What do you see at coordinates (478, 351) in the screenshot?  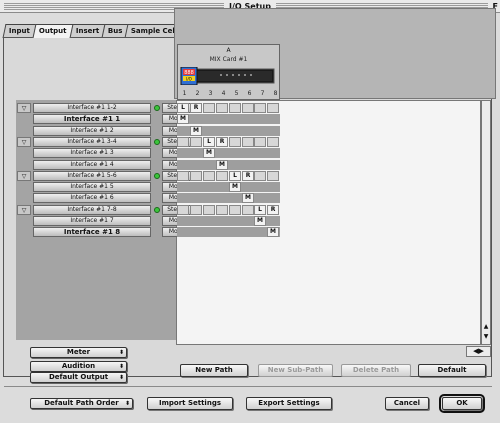 I see `horizontal-scroll-arrows-icon: ◀▶` at bounding box center [478, 351].